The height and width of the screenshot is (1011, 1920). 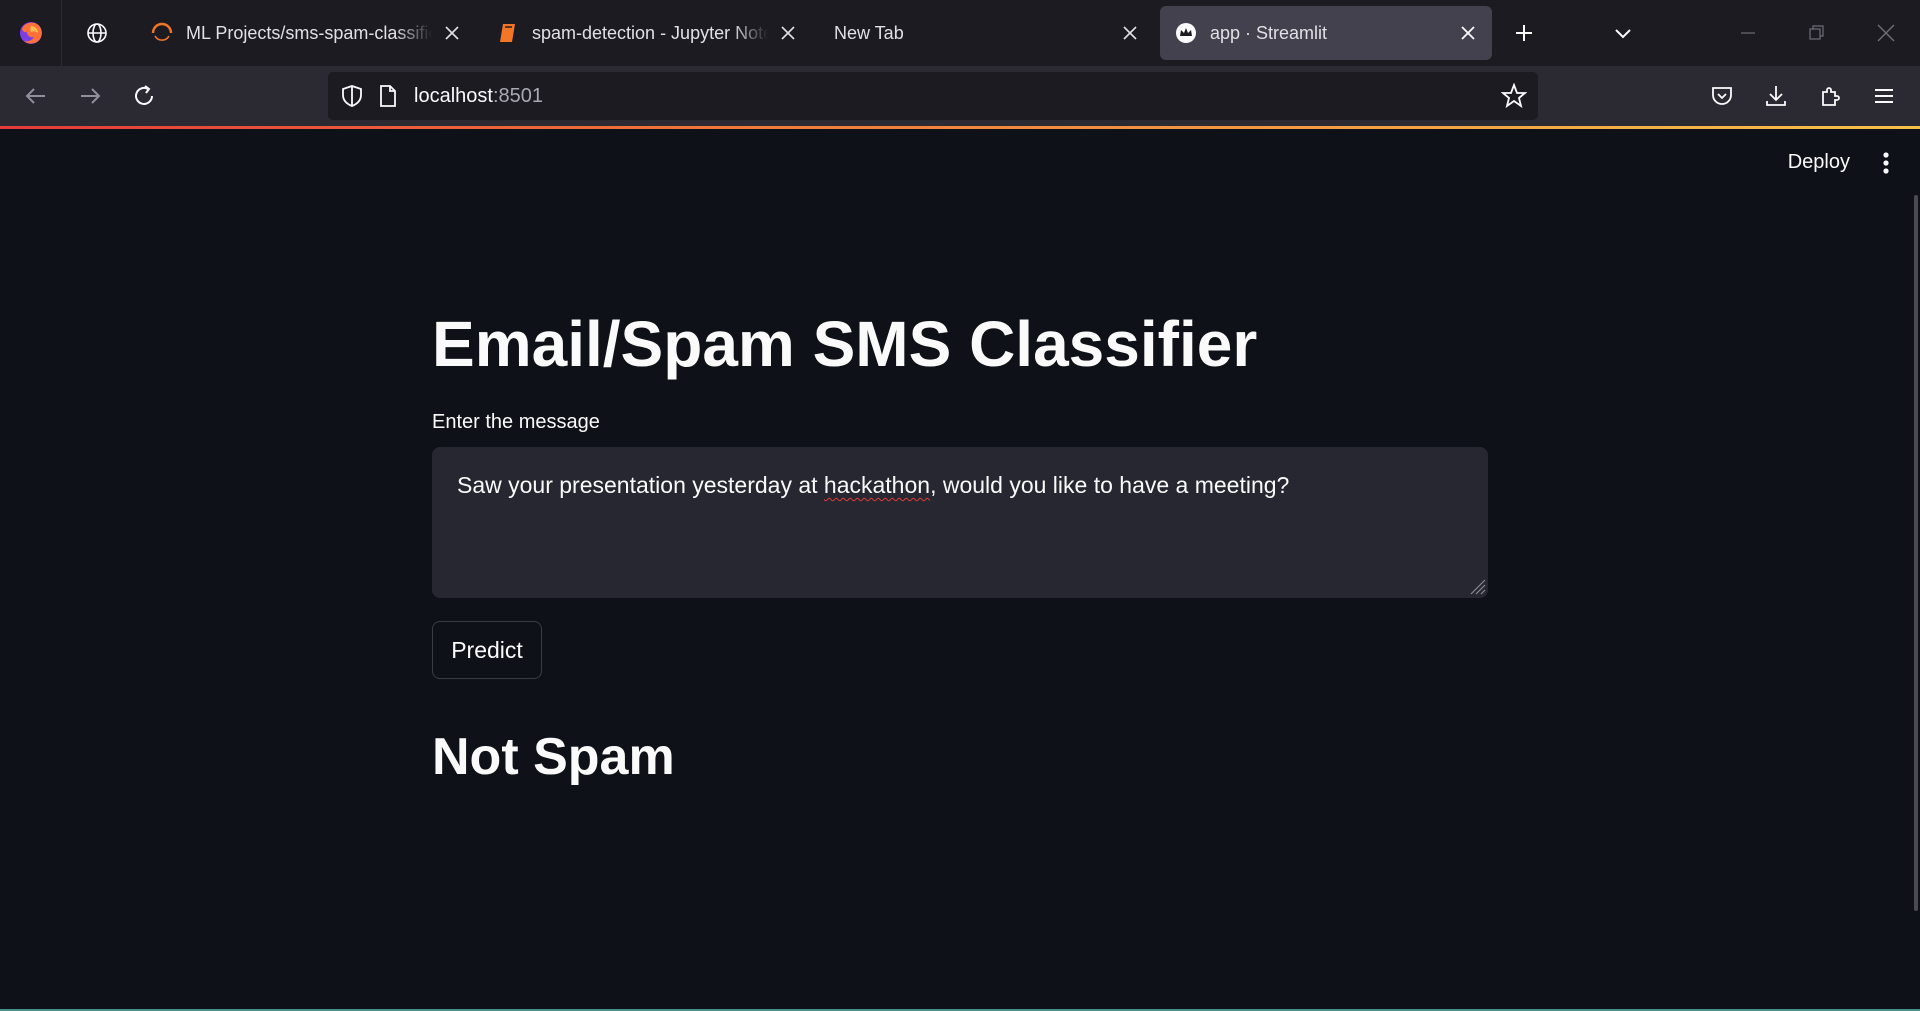 I want to click on message-text-start: Saw your presentation yesterday at, so click(x=640, y=485).